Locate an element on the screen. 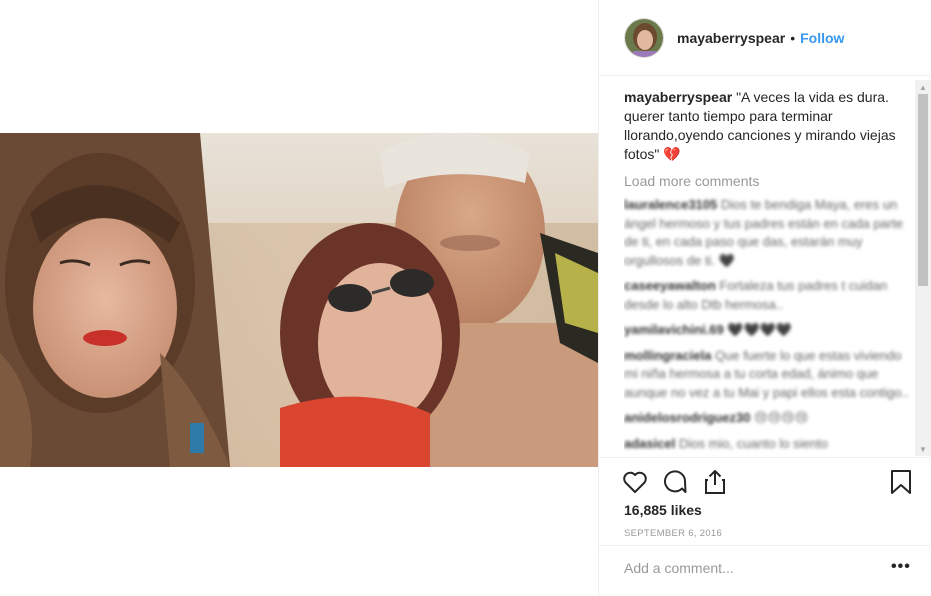 This screenshot has height=596, width=931. scroll-down-arrow-icon: ▼ is located at coordinates (923, 449).